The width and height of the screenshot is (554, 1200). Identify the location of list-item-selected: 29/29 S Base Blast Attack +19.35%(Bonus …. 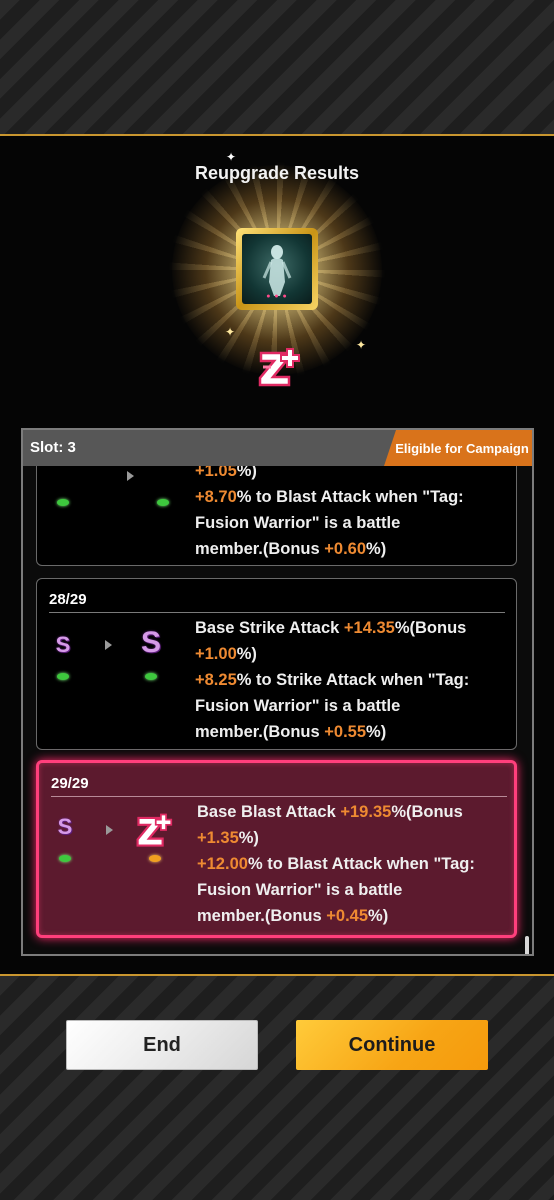
(276, 849).